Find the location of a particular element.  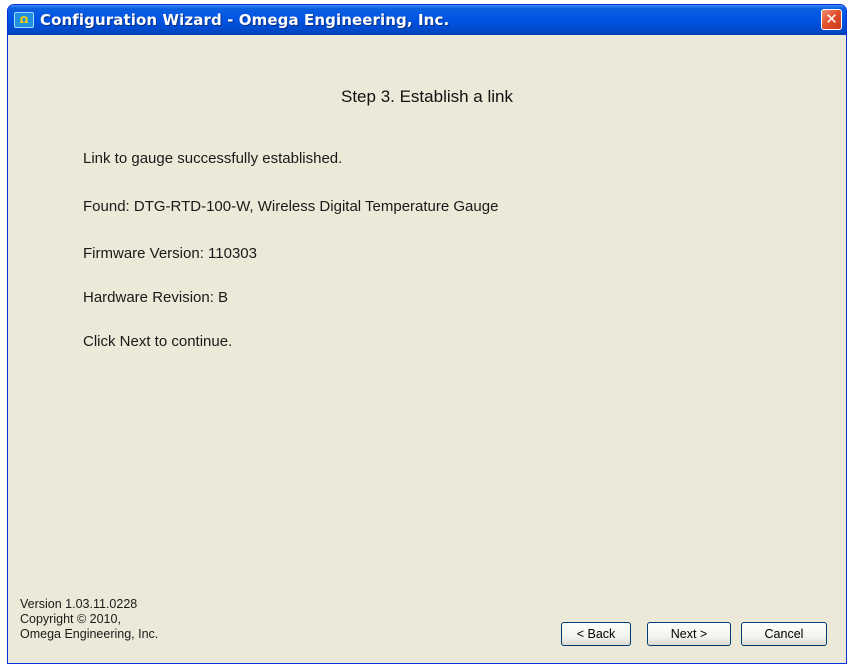

close-button: ✕ is located at coordinates (831, 19).